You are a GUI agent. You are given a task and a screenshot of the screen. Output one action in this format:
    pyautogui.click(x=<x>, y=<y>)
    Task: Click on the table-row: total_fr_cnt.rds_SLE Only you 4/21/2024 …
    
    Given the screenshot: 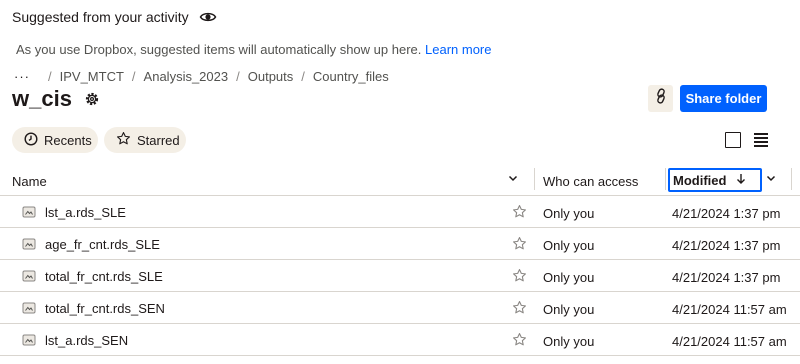 What is the action you would take?
    pyautogui.click(x=400, y=276)
    